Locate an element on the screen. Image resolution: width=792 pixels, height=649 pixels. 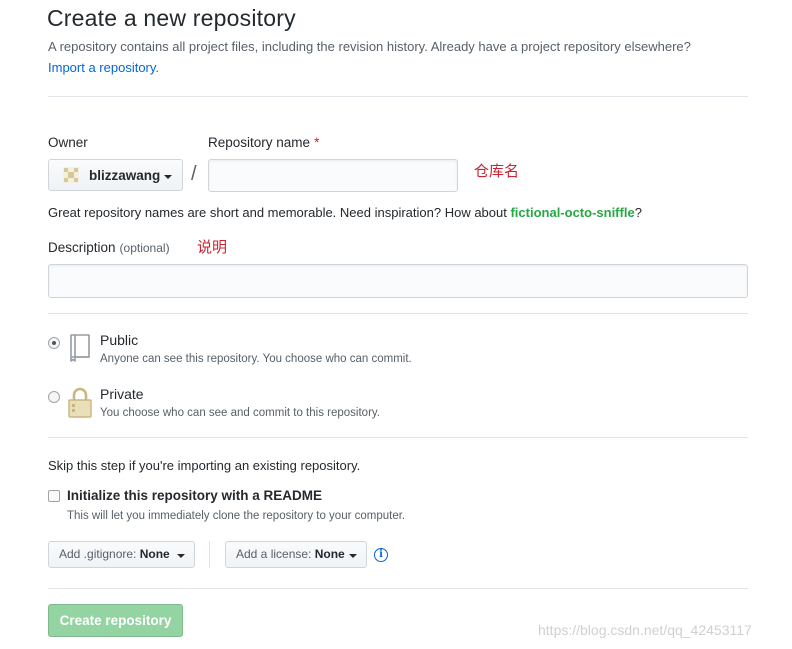
init-divider is located at coordinates (398, 588).